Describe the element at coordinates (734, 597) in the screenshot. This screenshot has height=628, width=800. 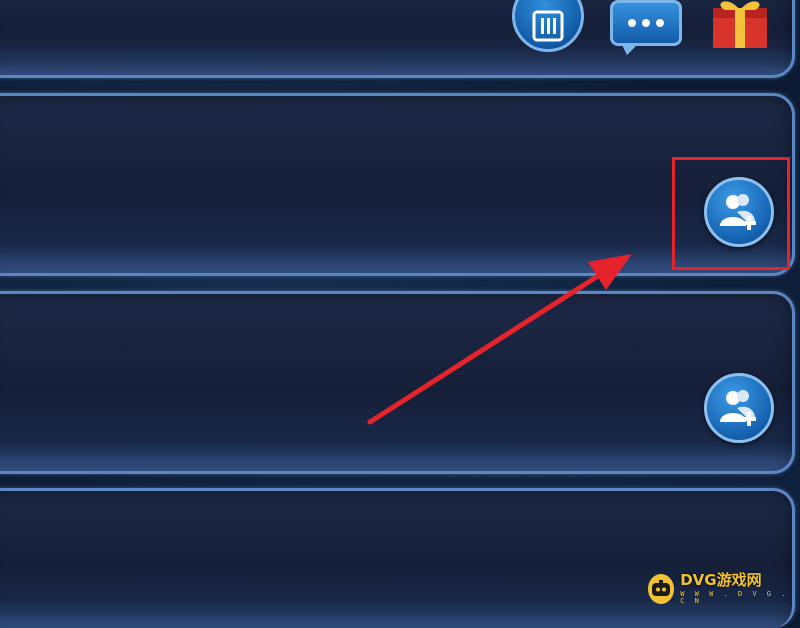
I see `watermark-url: W W W . D V G . C N` at that location.